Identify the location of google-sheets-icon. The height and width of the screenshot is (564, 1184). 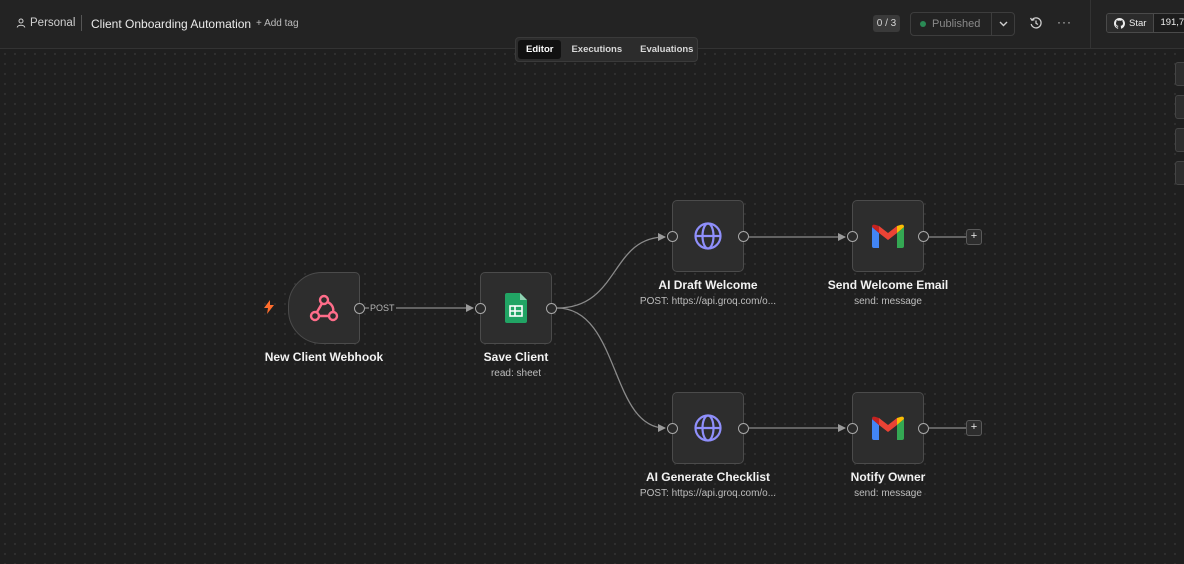
(516, 308).